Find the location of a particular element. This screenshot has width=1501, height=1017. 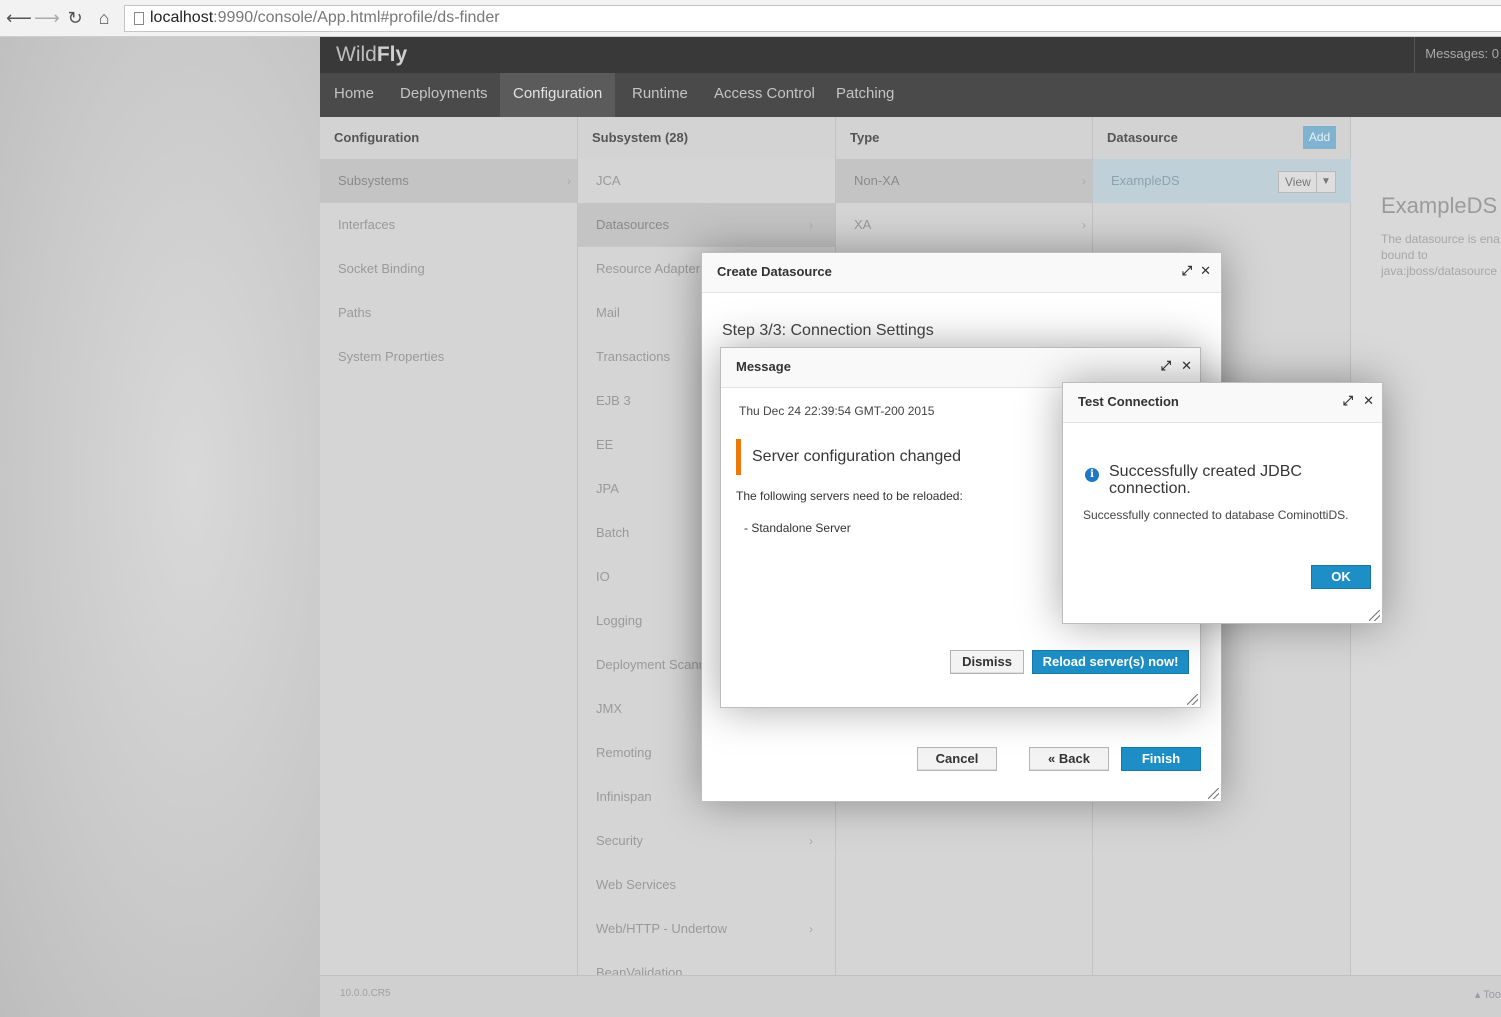

cancel-button: Cancel is located at coordinates (957, 759).